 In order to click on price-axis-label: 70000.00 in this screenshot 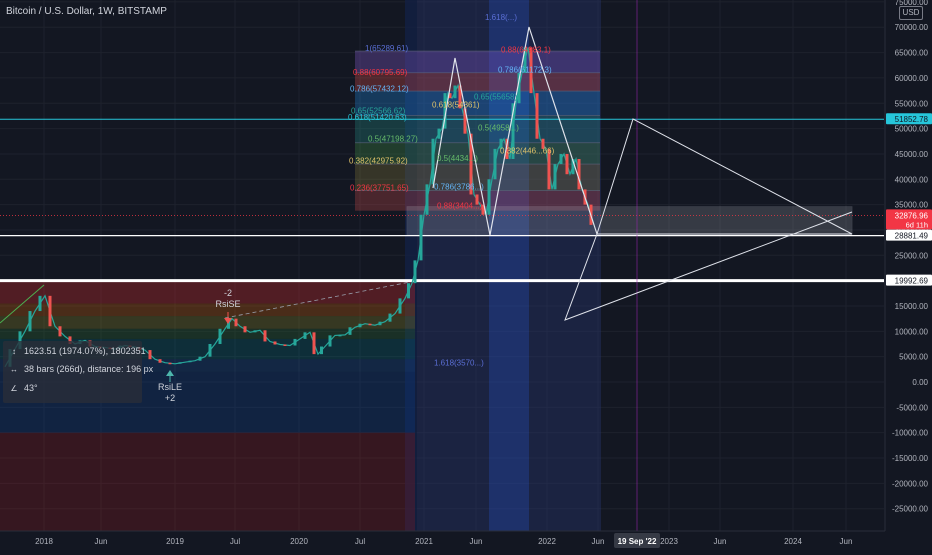, I will do `click(912, 27)`.